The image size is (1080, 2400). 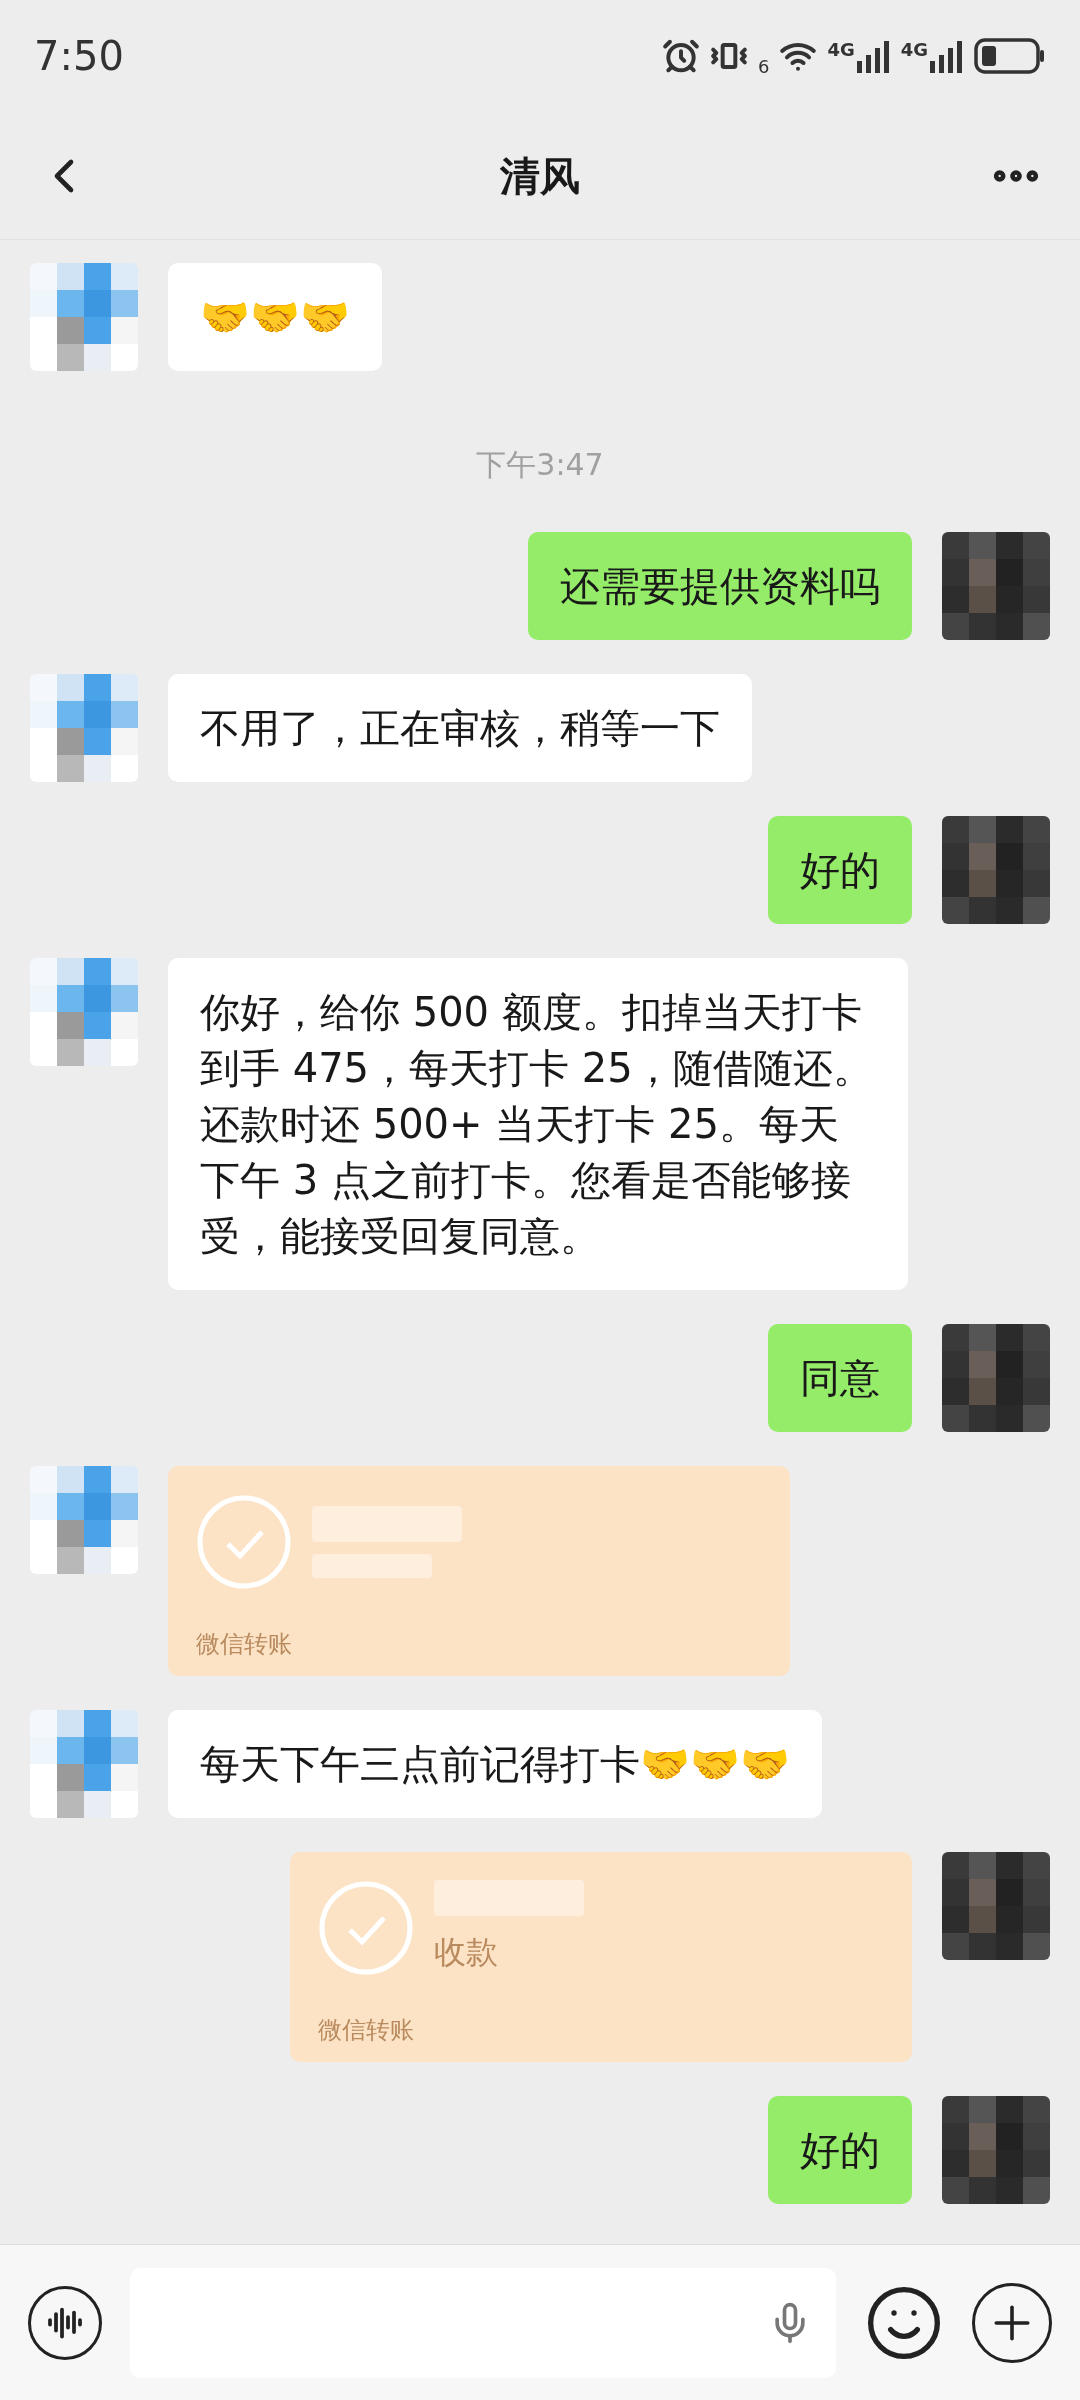 I want to click on alarm-icon, so click(x=680, y=56).